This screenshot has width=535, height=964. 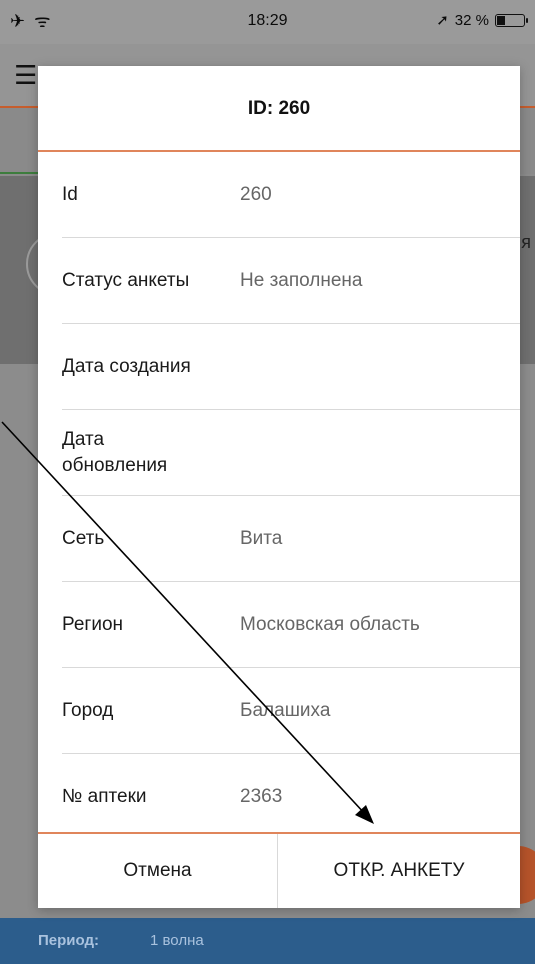 I want to click on row-value: 260, so click(x=256, y=194).